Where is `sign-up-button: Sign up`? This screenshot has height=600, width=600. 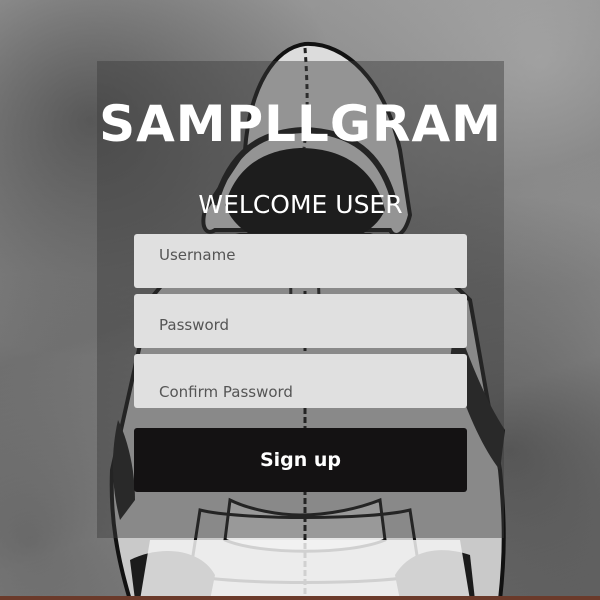
sign-up-button: Sign up is located at coordinates (300, 460).